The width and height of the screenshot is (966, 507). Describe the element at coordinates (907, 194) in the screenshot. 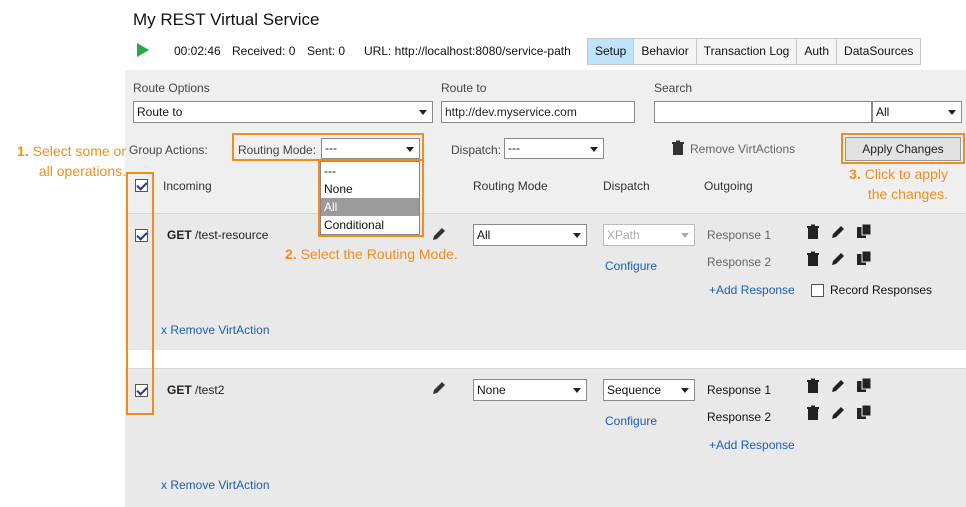

I see `annotation-3-text-line2: the changes.` at that location.